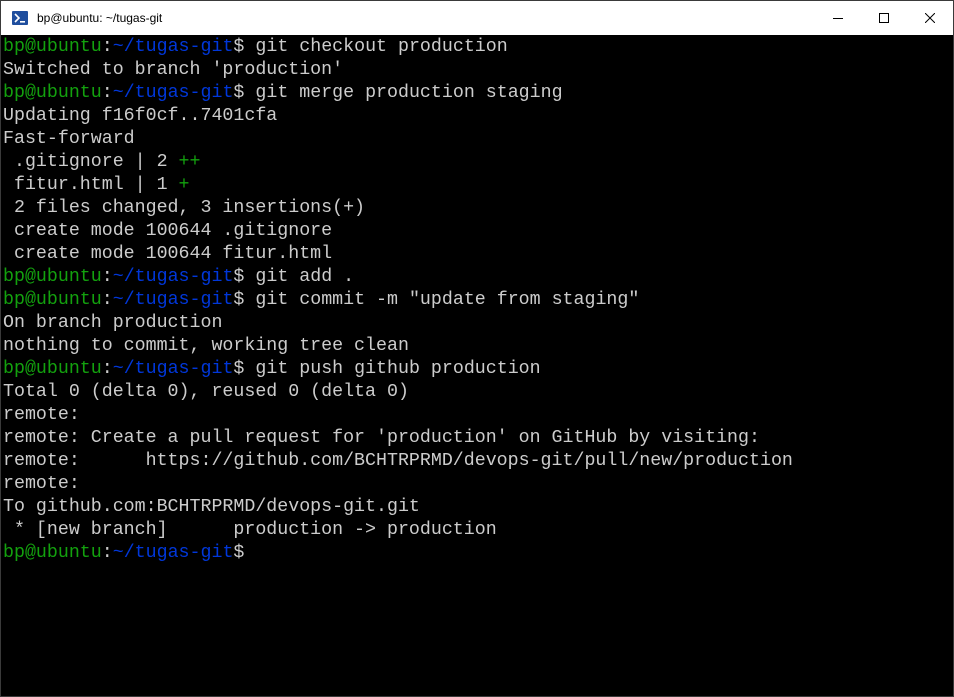 This screenshot has width=954, height=697. I want to click on window-controls, so click(884, 18).